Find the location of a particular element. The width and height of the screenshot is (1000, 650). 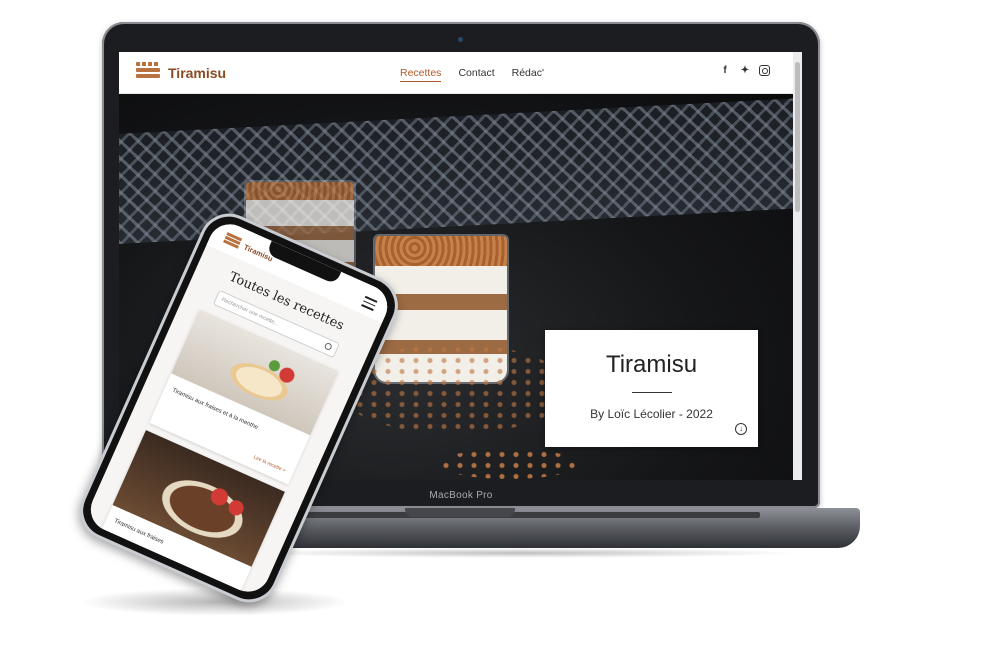

arrow-down-icon: ↓ is located at coordinates (741, 429).